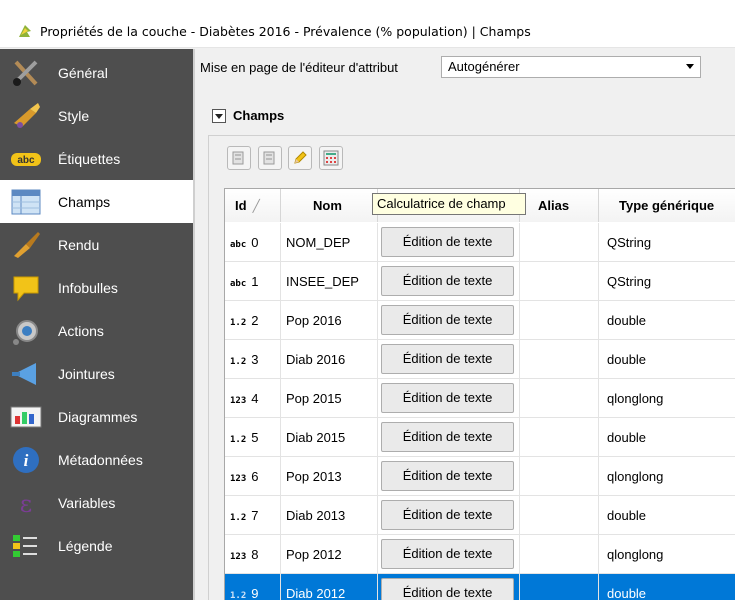 The image size is (735, 600). Describe the element at coordinates (26, 417) in the screenshot. I see `diagrams-icon` at that location.